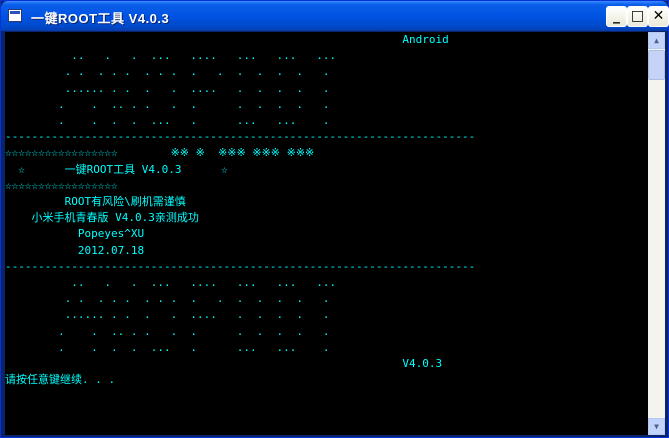 This screenshot has width=669, height=438. What do you see at coordinates (167, 315) in the screenshot?
I see `console-line-art-bottom-3: ...... . . . . .... . . . . .` at bounding box center [167, 315].